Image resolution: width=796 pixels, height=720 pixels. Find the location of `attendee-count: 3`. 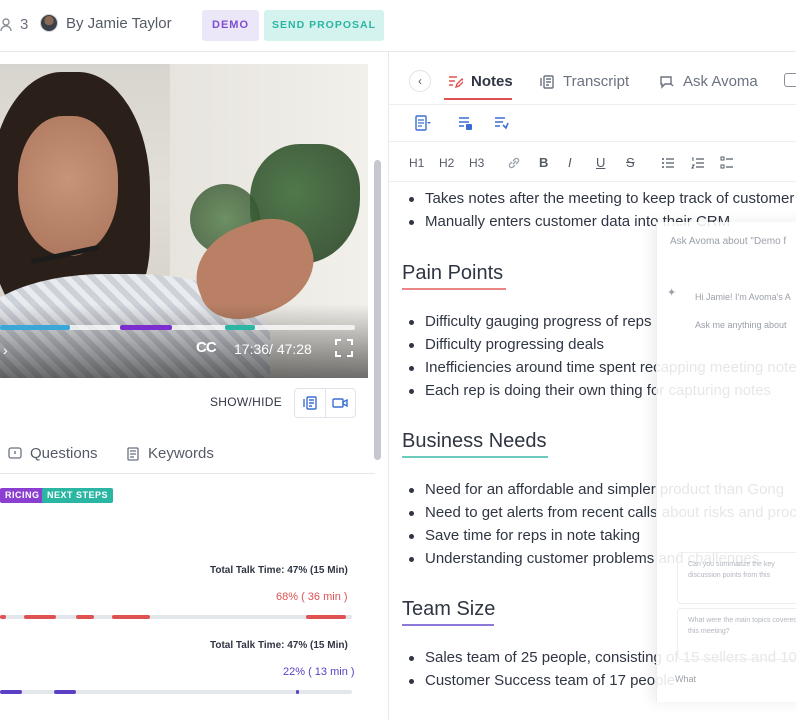

attendee-count: 3 is located at coordinates (24, 24).